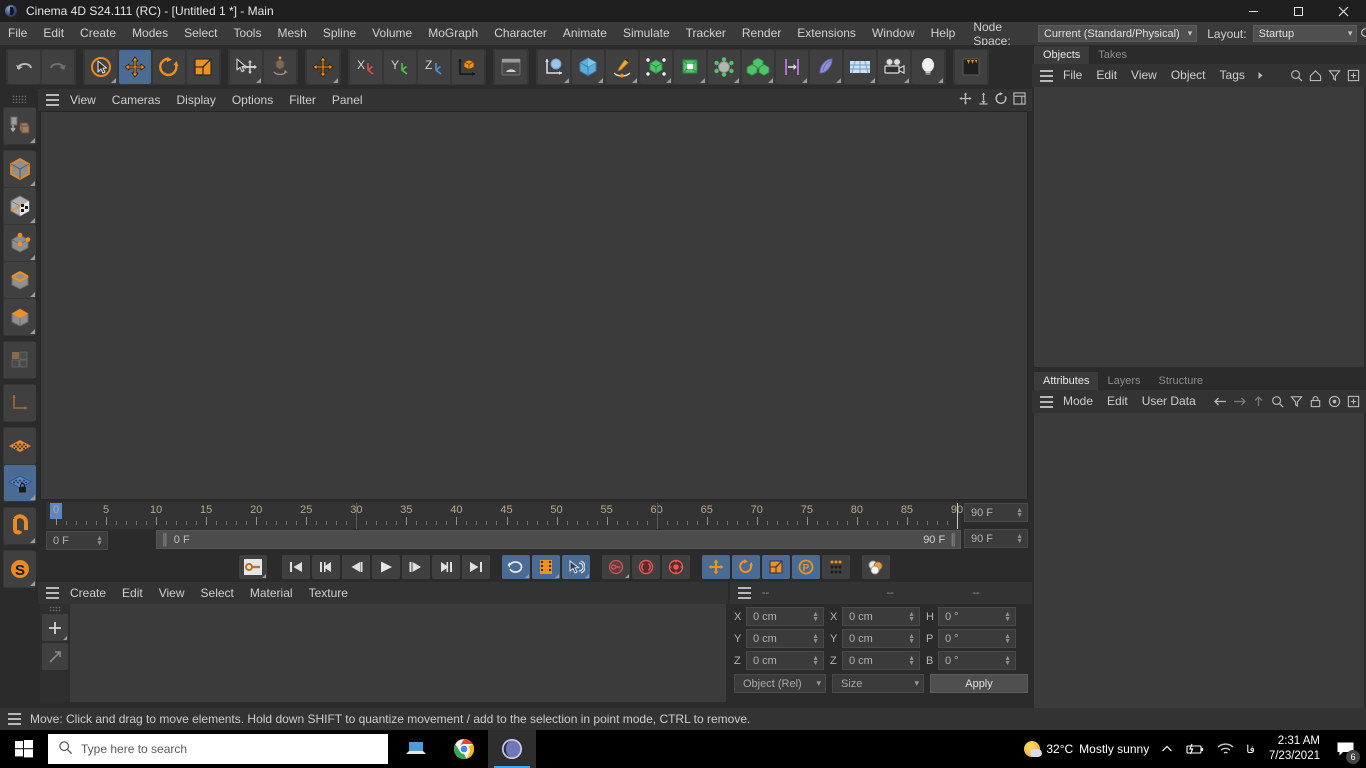 The height and width of the screenshot is (768, 1366). What do you see at coordinates (1188, 75) in the screenshot?
I see `objects-menu-object: Object` at bounding box center [1188, 75].